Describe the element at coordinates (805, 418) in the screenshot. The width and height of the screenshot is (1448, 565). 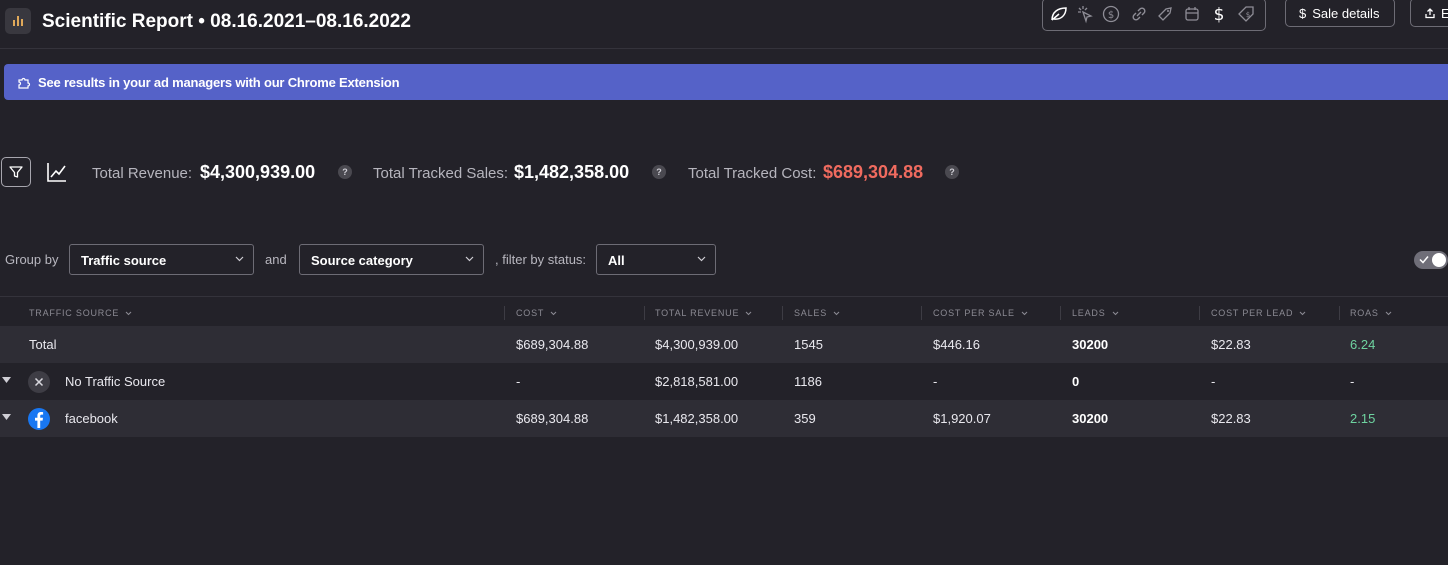
I see `row-sales: 359` at that location.